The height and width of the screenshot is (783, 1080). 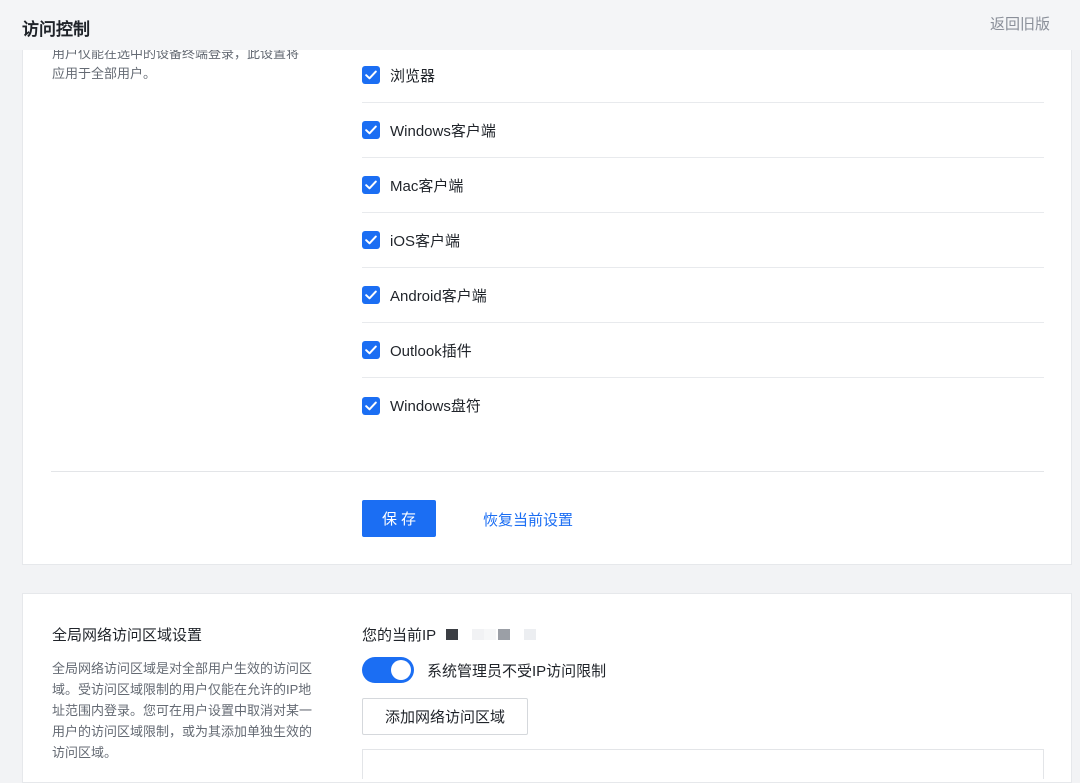 What do you see at coordinates (388, 670) in the screenshot?
I see `admin-exempt-toggle` at bounding box center [388, 670].